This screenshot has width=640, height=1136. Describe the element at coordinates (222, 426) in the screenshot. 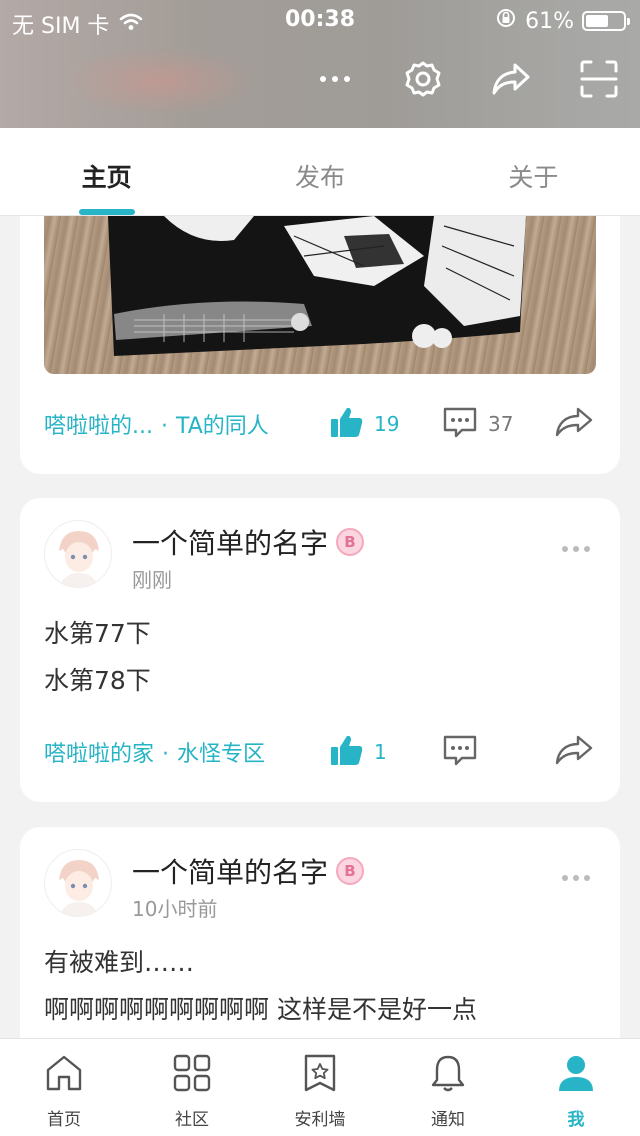

I see `post-topic-tag: TA的同人` at that location.